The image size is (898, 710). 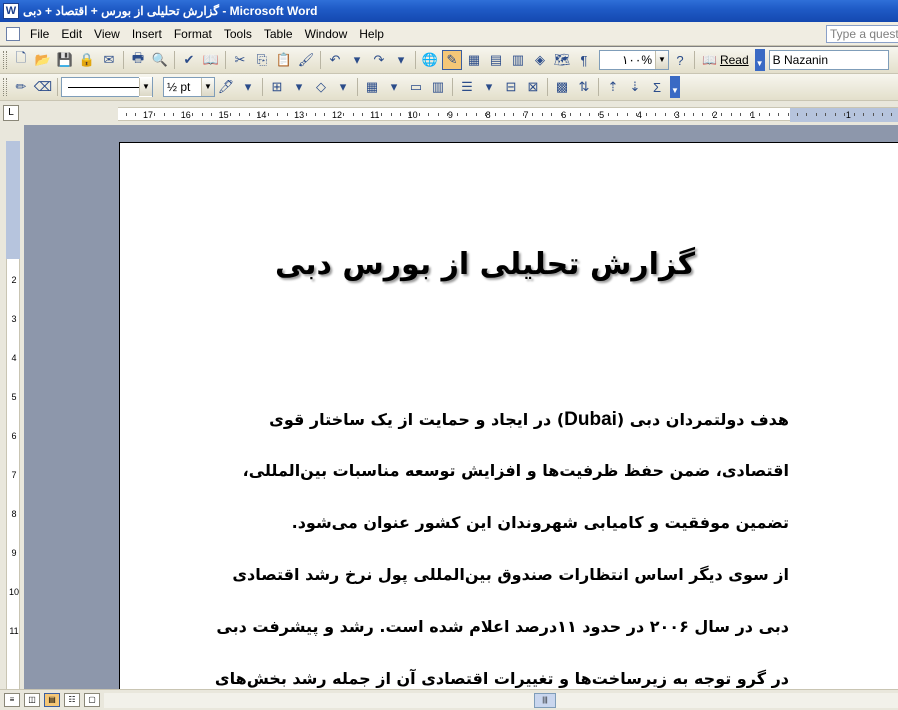 What do you see at coordinates (501, 700) in the screenshot?
I see `horizontal-scrollbar: |||` at bounding box center [501, 700].